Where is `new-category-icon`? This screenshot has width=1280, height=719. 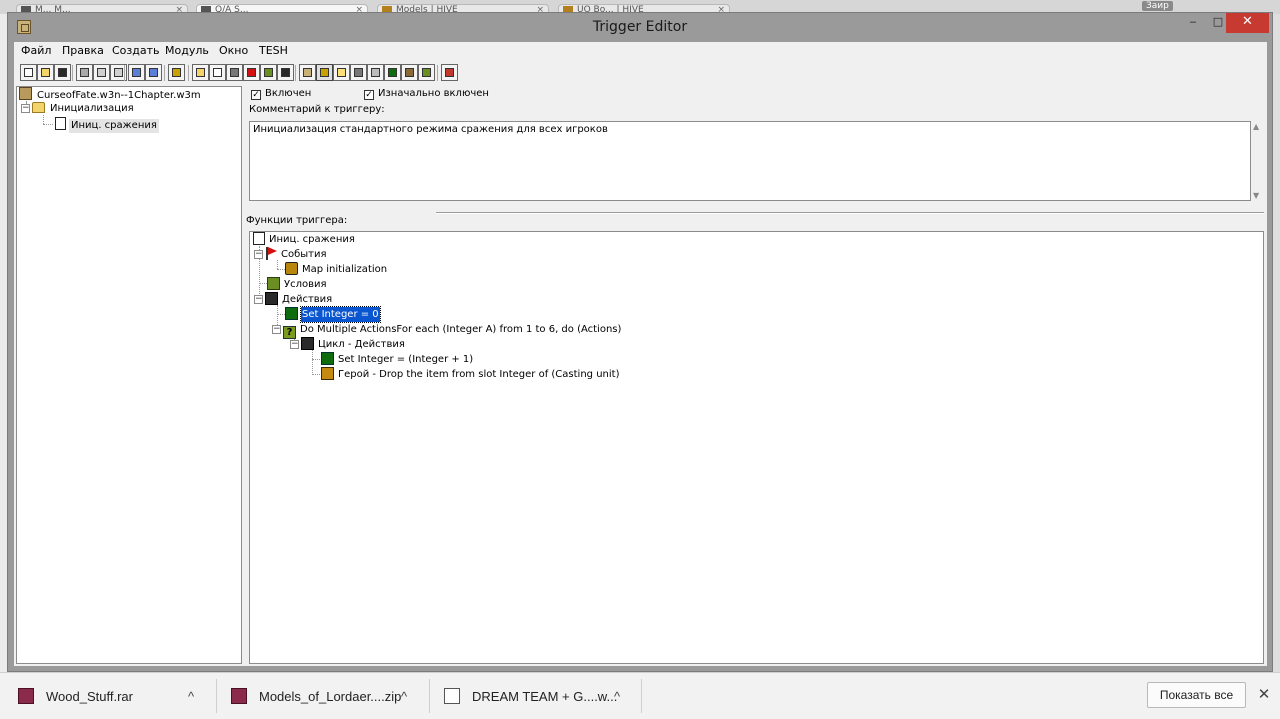
new-category-icon is located at coordinates (200, 72).